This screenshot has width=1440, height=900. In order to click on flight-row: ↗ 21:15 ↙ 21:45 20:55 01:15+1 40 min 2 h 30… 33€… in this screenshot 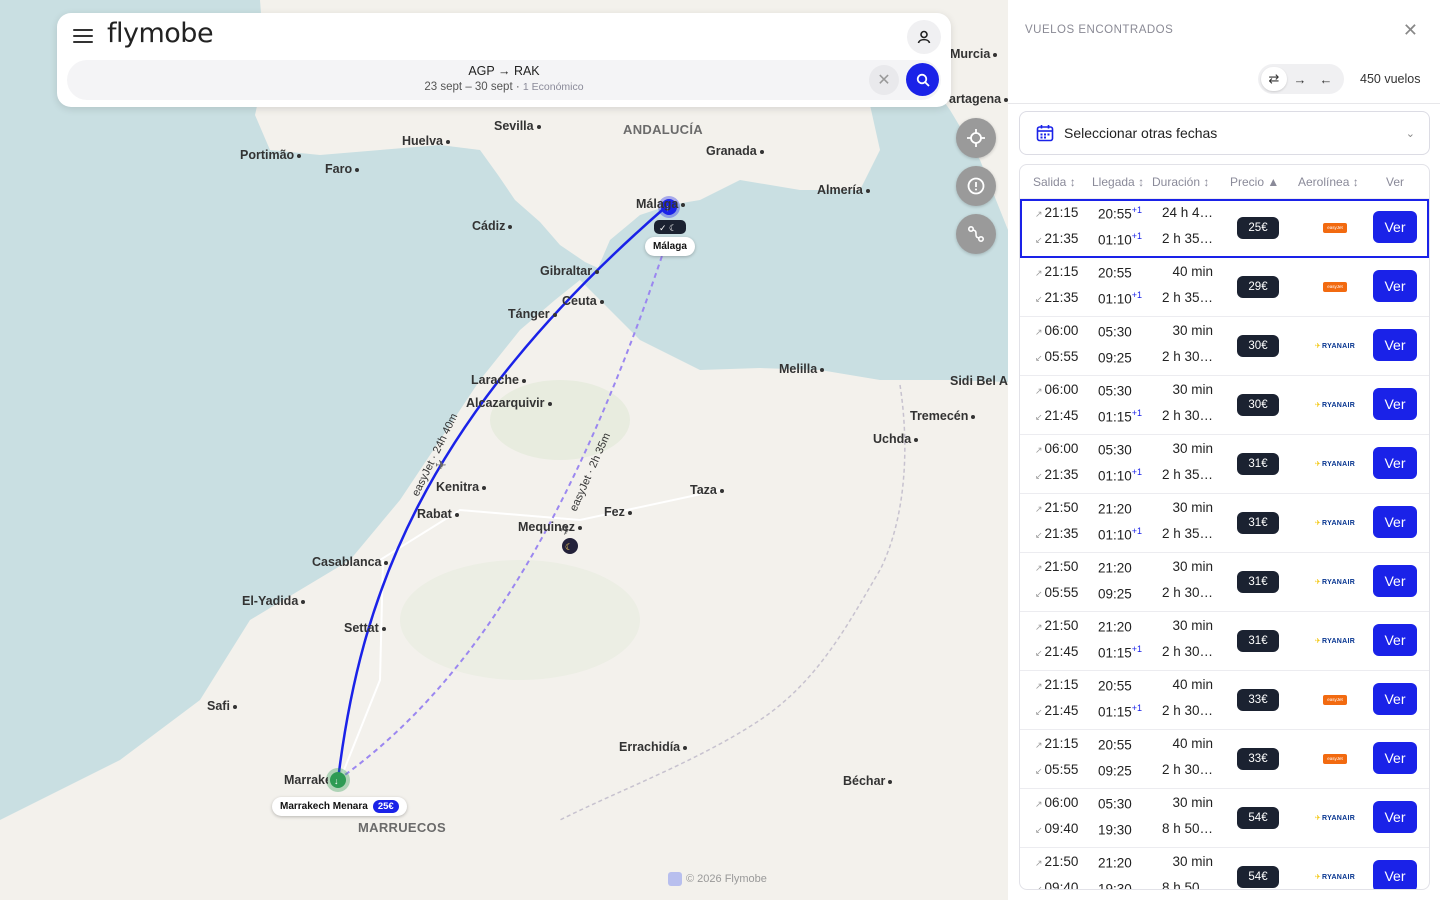, I will do `click(1224, 700)`.